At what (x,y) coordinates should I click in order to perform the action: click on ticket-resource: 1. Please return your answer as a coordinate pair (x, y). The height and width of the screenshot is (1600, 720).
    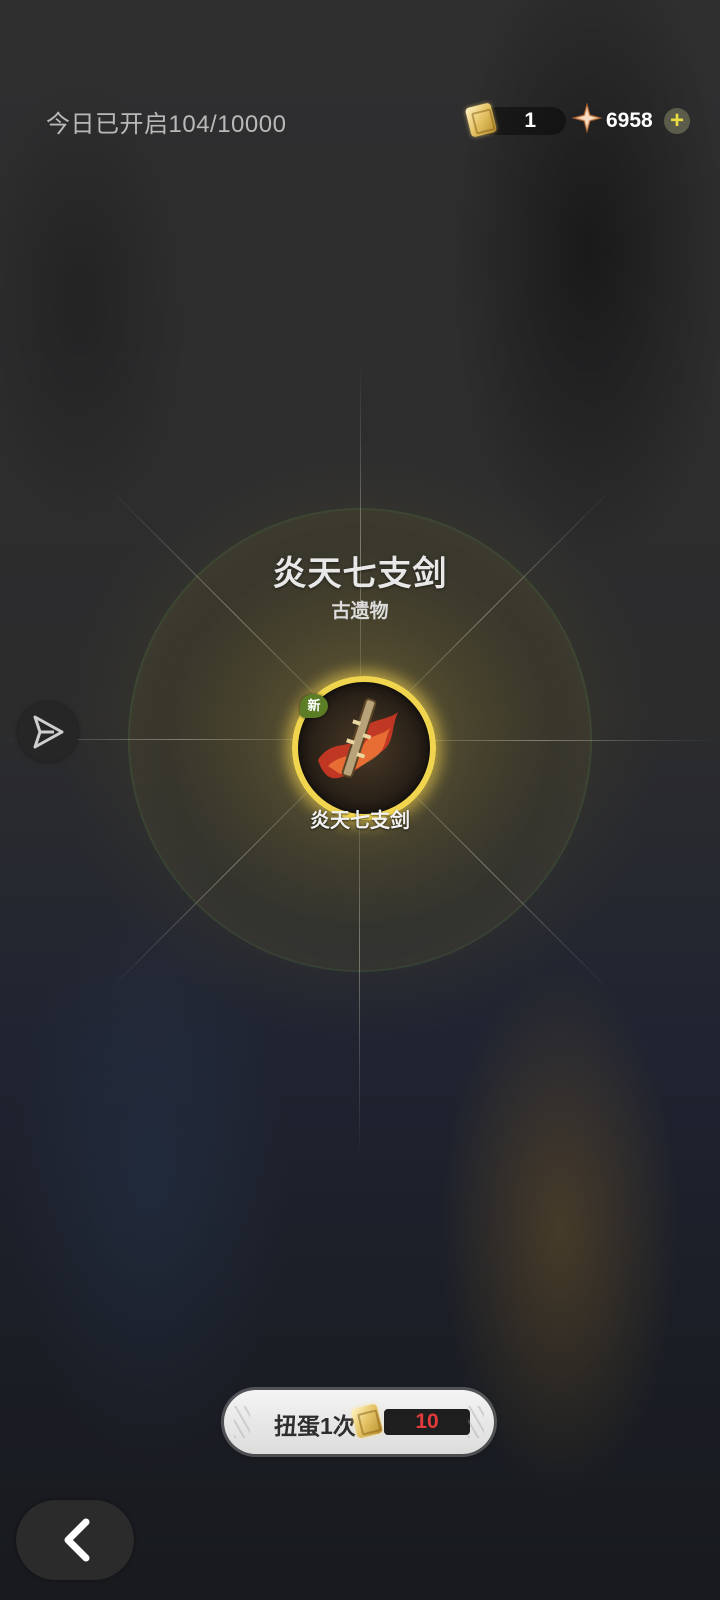
    Looking at the image, I should click on (515, 120).